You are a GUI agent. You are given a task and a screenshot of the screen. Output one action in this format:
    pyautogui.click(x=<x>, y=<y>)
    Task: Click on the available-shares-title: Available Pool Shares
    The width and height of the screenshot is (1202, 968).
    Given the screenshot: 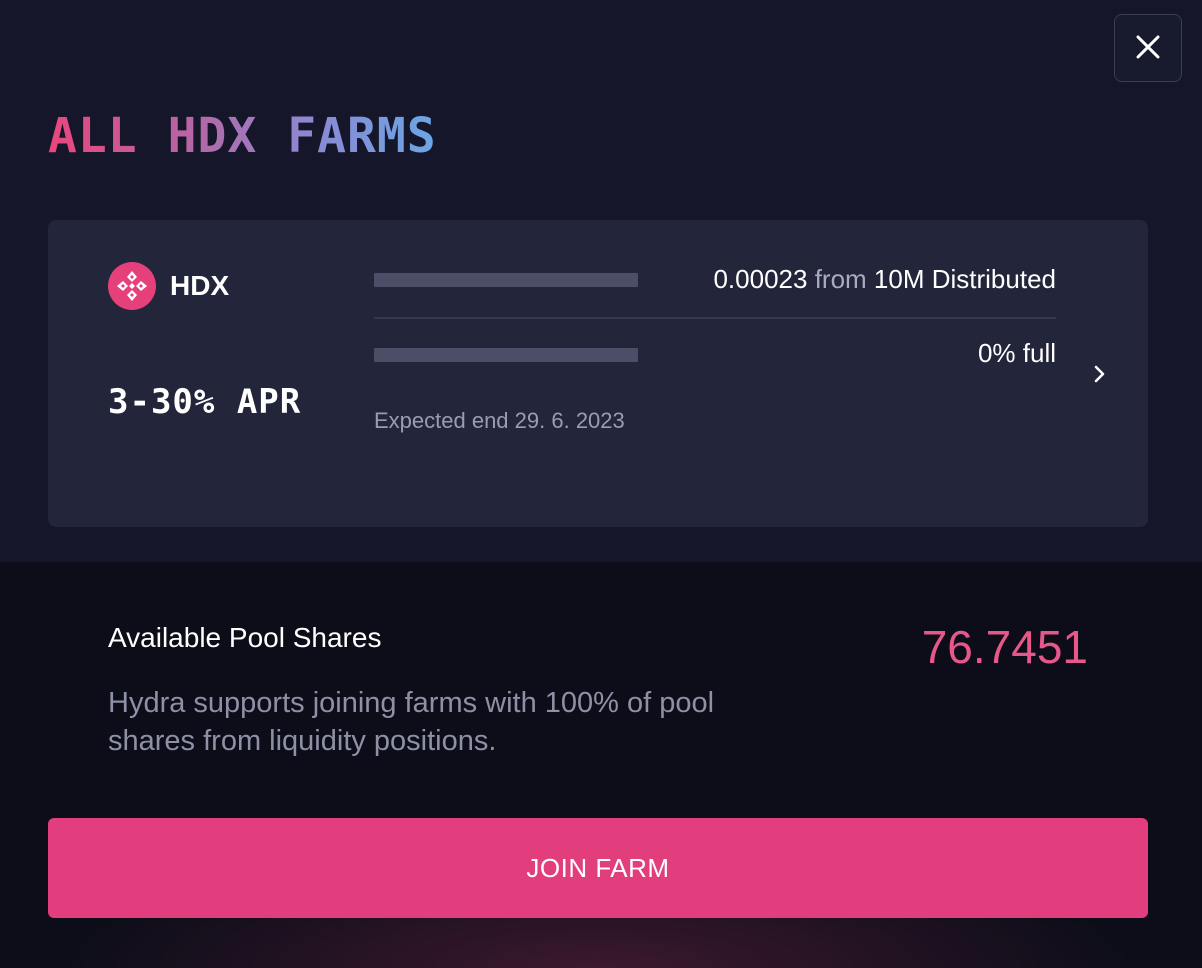 What is the action you would take?
    pyautogui.click(x=245, y=637)
    